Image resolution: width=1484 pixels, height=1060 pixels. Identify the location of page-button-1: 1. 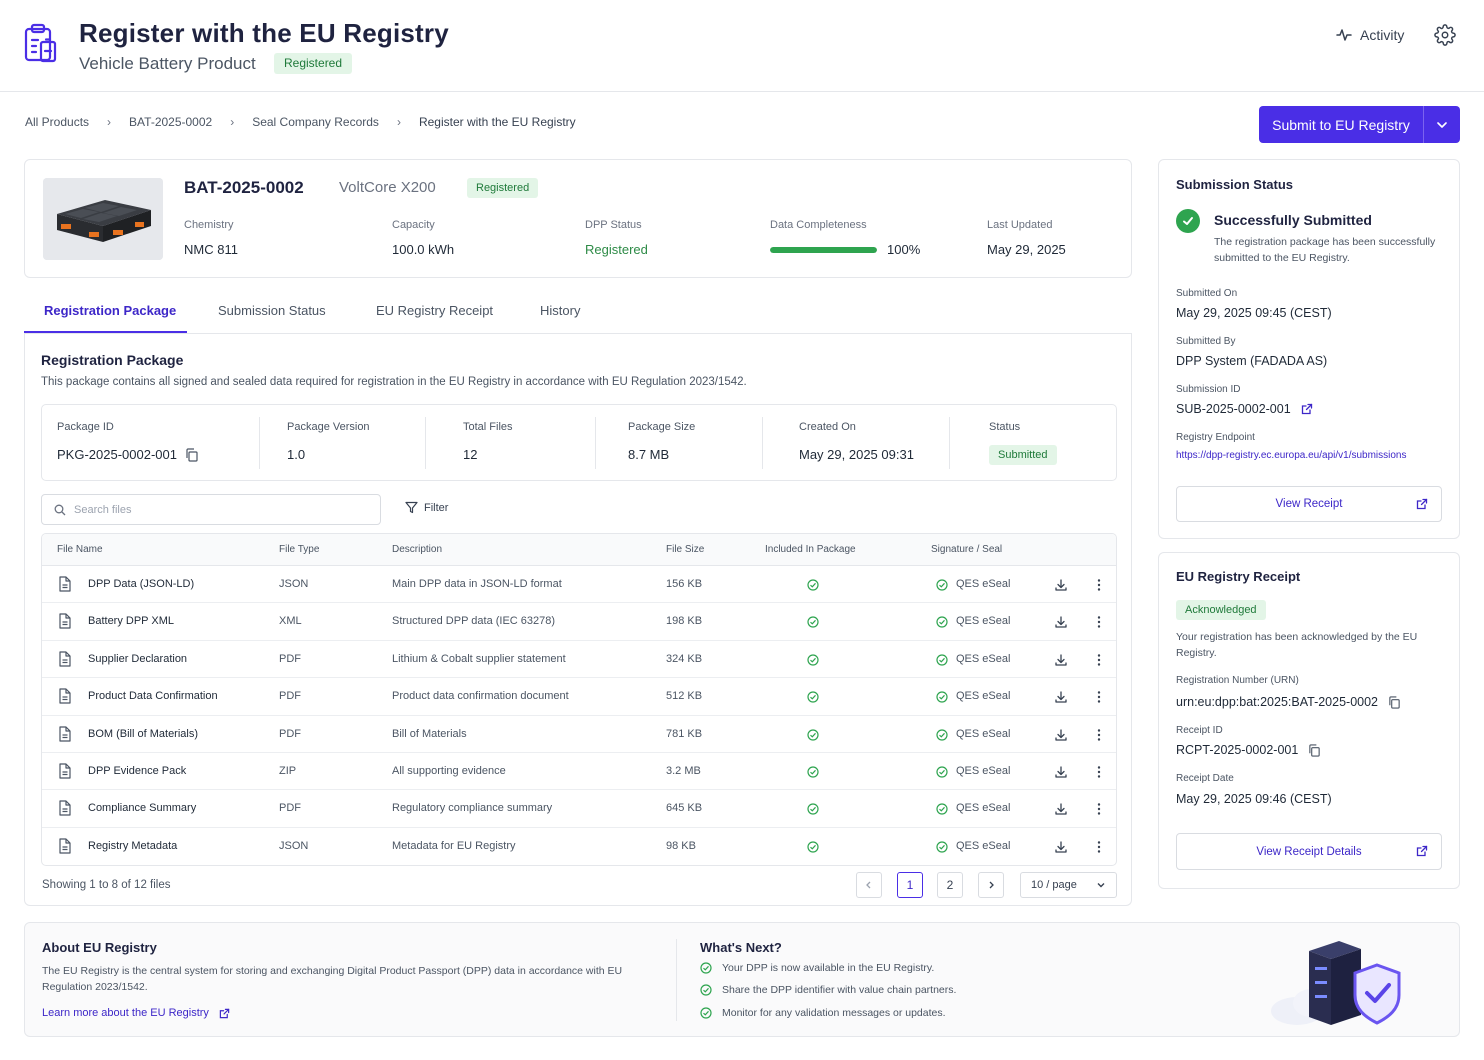
(910, 885).